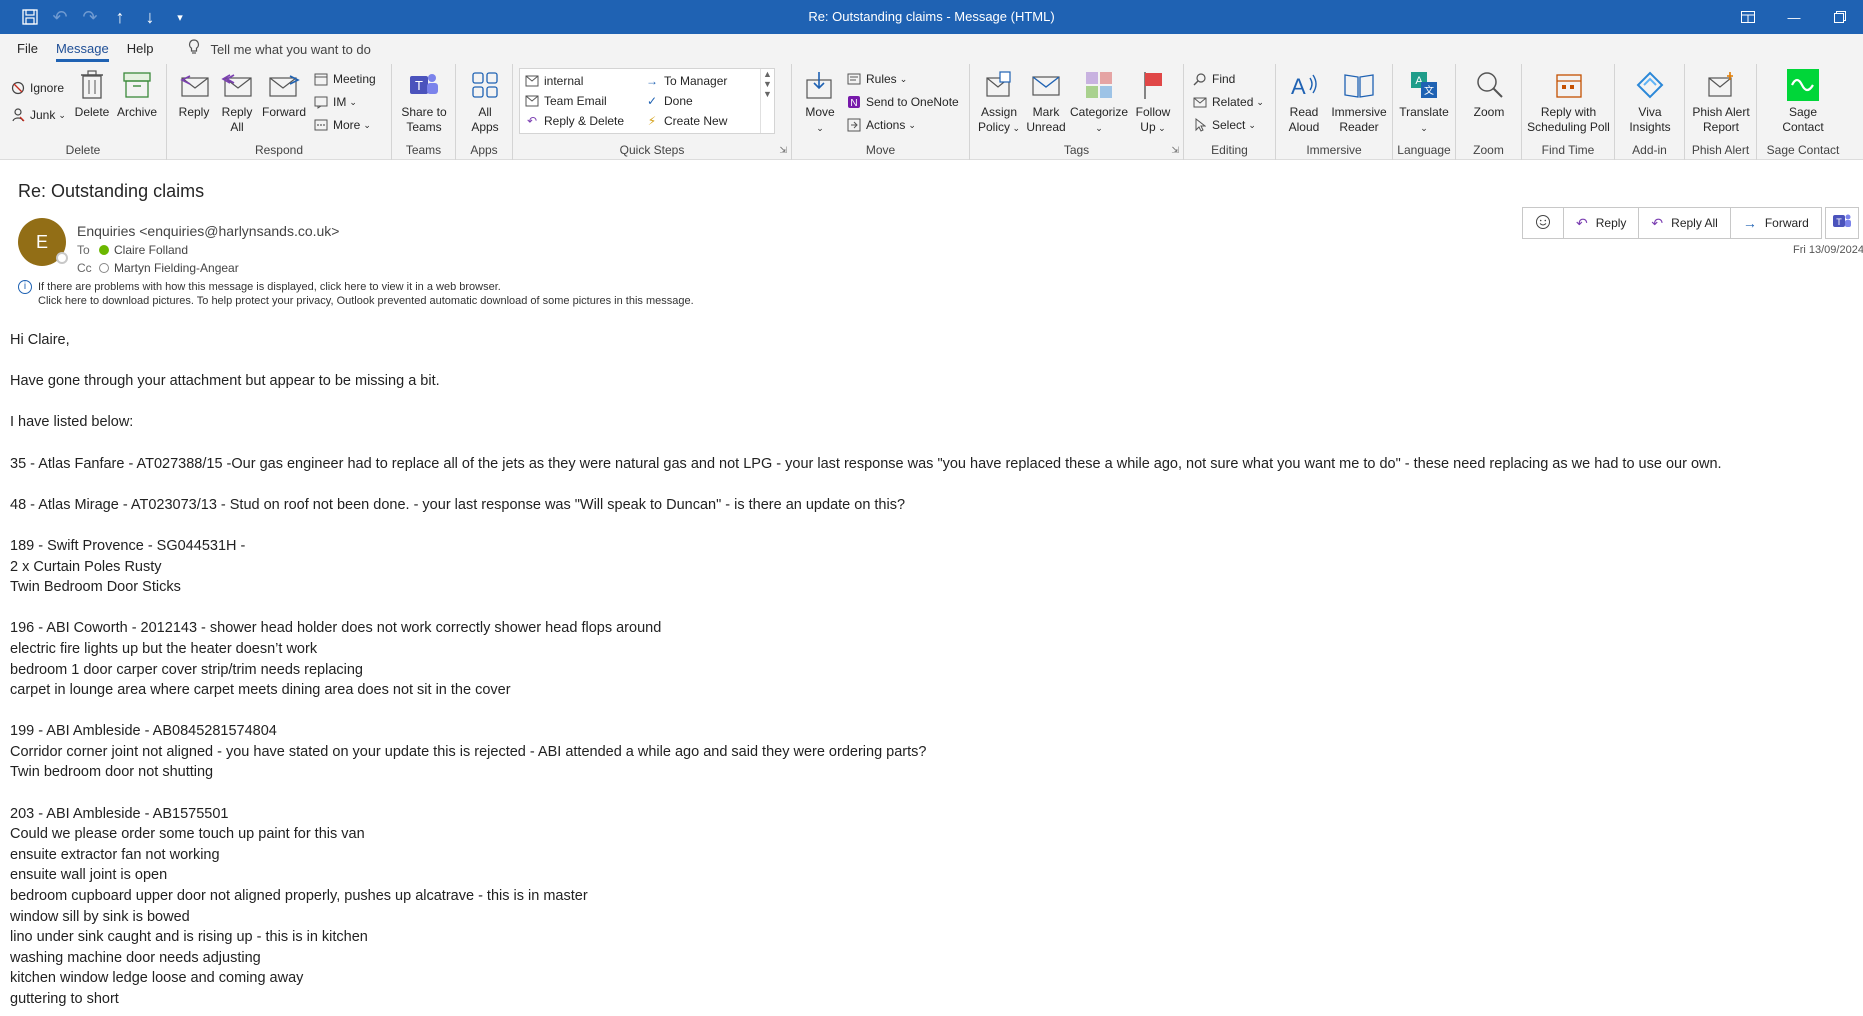 This screenshot has width=1863, height=1016. Describe the element at coordinates (574, 121) in the screenshot. I see `quick-step-reply-delete: ↶ Reply & Delete` at that location.